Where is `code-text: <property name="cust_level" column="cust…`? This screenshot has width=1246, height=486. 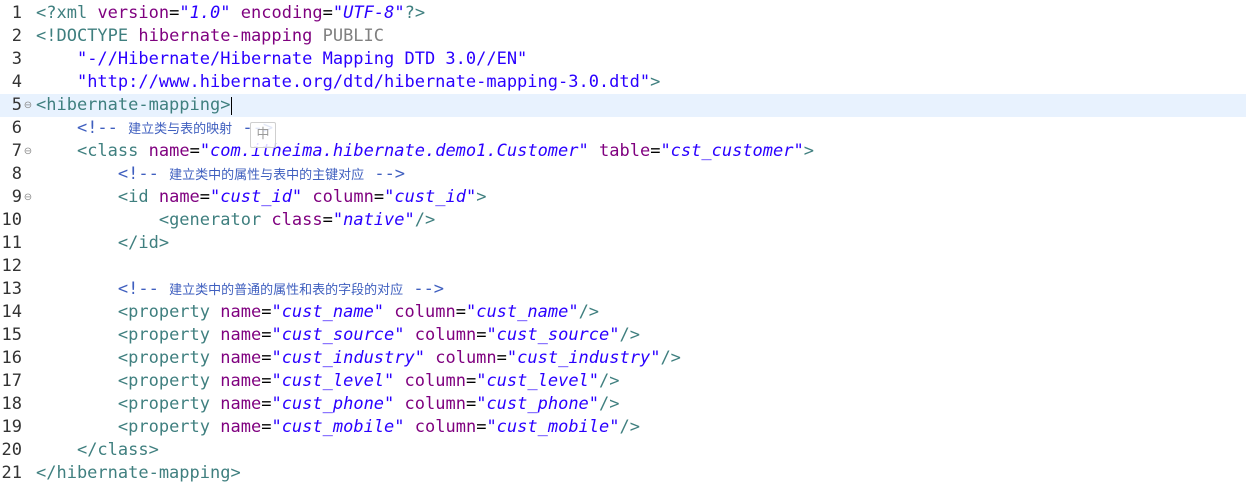
code-text: <property name="cust_level" column="cust… is located at coordinates (328, 381).